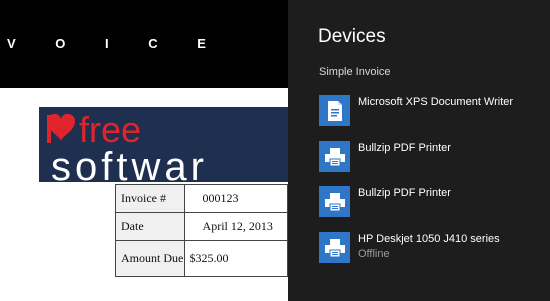  Describe the element at coordinates (431, 249) in the screenshot. I see `device-item-hp-deskjet: HP Deskjet 1050 J410 series Offline` at that location.